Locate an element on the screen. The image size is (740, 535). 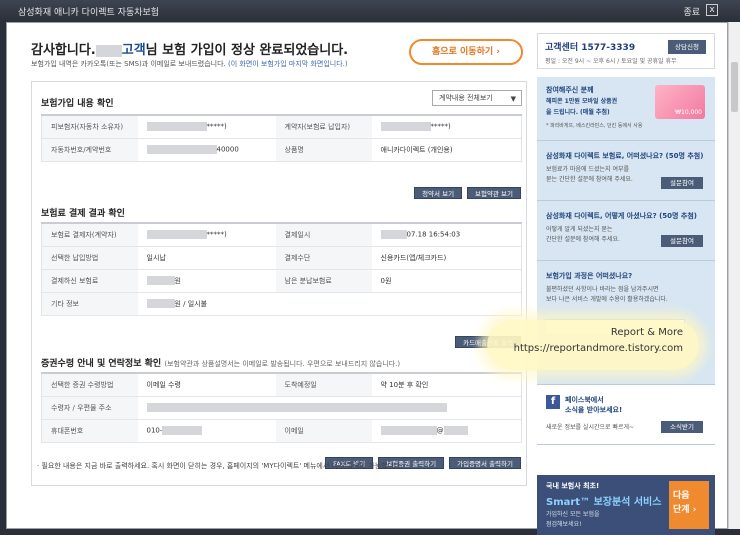
window-titlebar: 삼성화재 애니카 다이렉트 자동차보험 종료 x is located at coordinates (370, 11).